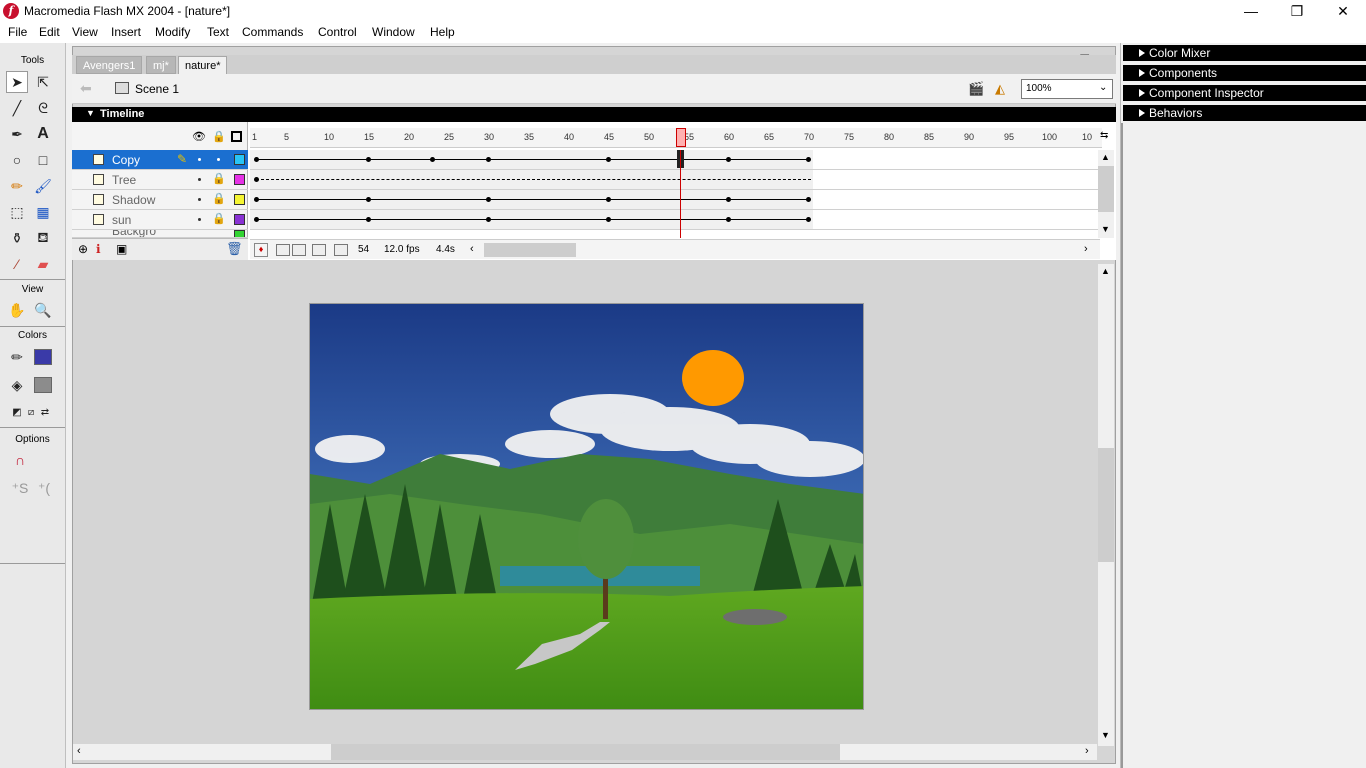 The height and width of the screenshot is (768, 1366). Describe the element at coordinates (121, 249) in the screenshot. I see `insert-folder-icon: ▣` at that location.